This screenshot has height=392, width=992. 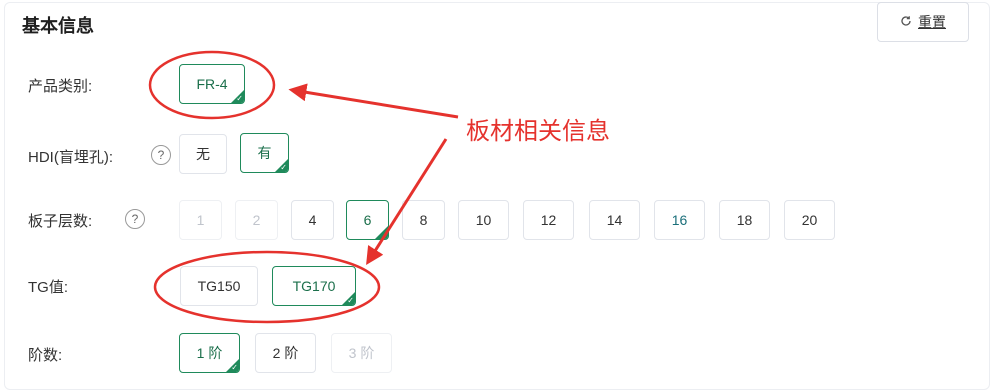 I want to click on annotation-arrow-down, so click(x=407, y=202).